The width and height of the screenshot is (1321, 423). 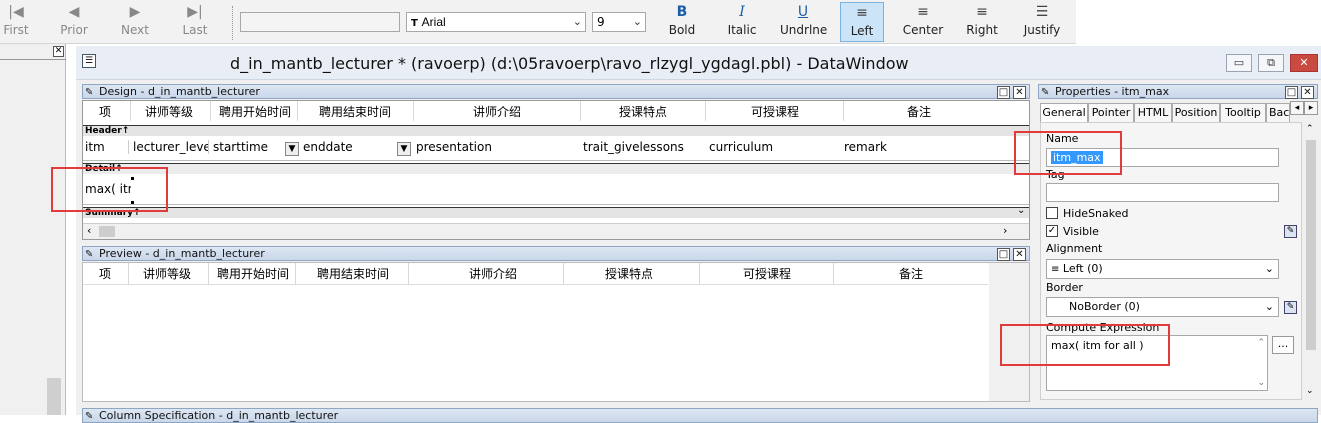 What do you see at coordinates (89, 416) in the screenshot?
I see `column-spec-icon: ✎` at bounding box center [89, 416].